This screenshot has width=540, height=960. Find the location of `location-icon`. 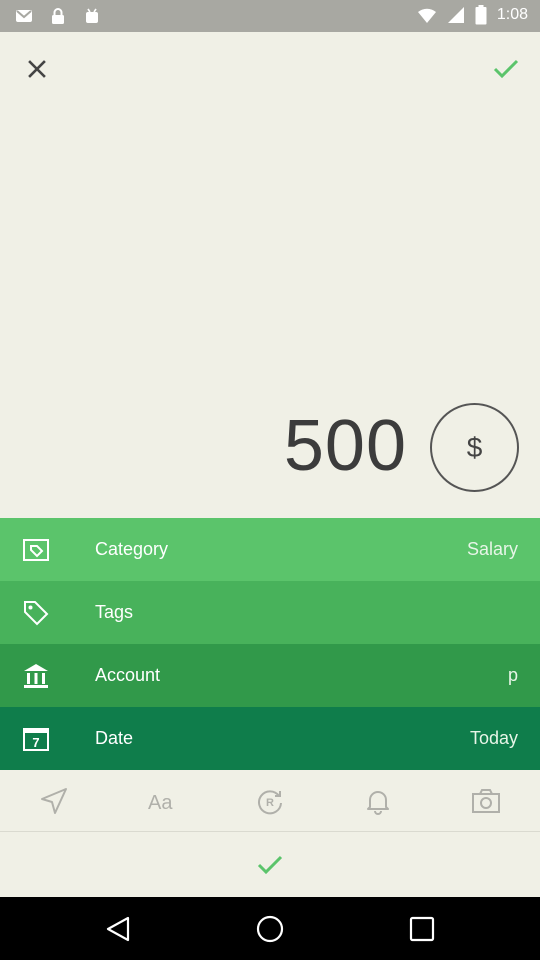

location-icon is located at coordinates (54, 801).